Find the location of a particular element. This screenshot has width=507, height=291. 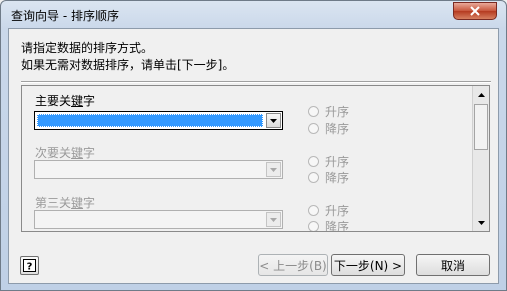

close-button is located at coordinates (475, 11).